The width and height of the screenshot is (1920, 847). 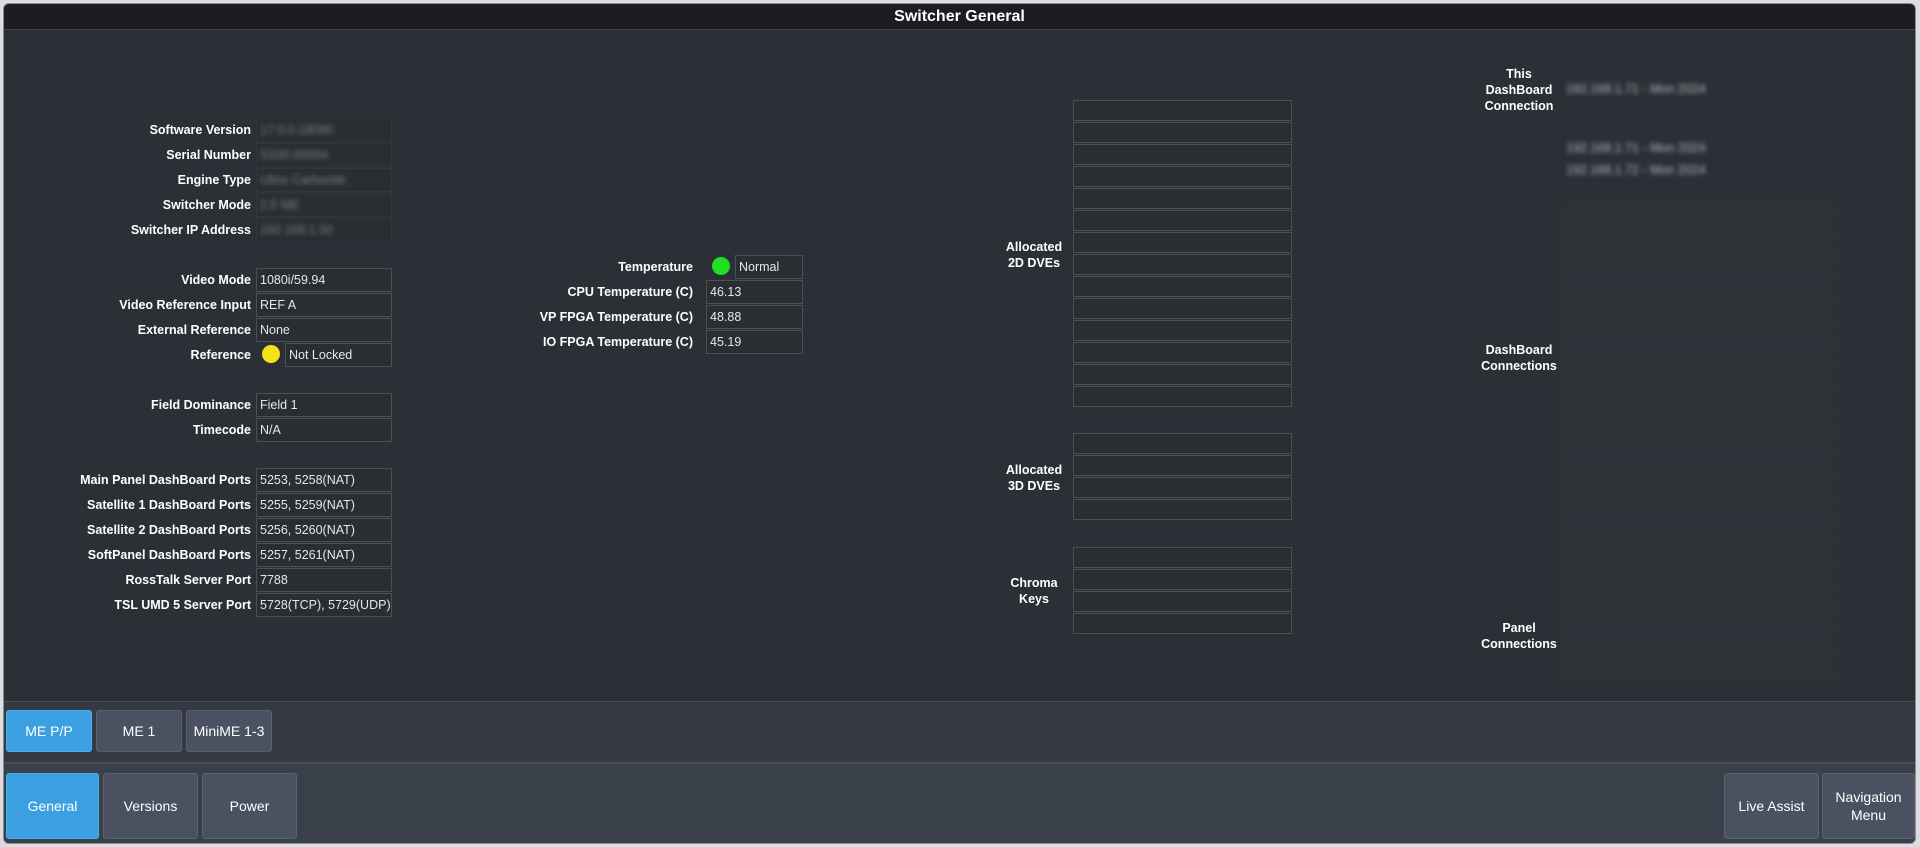 What do you see at coordinates (220, 355) in the screenshot?
I see `reference-label: Reference` at bounding box center [220, 355].